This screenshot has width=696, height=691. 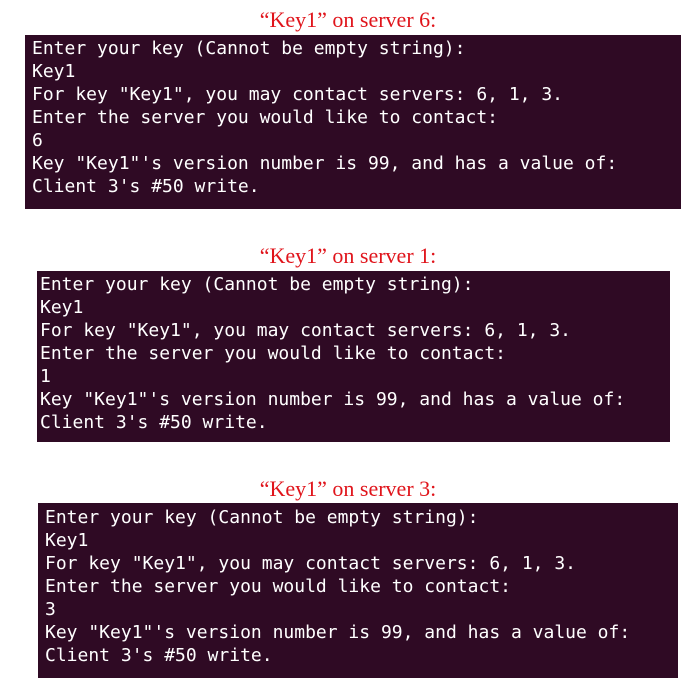 What do you see at coordinates (348, 19) in the screenshot?
I see `panel-caption-server-6: “Key1” on server 6:` at bounding box center [348, 19].